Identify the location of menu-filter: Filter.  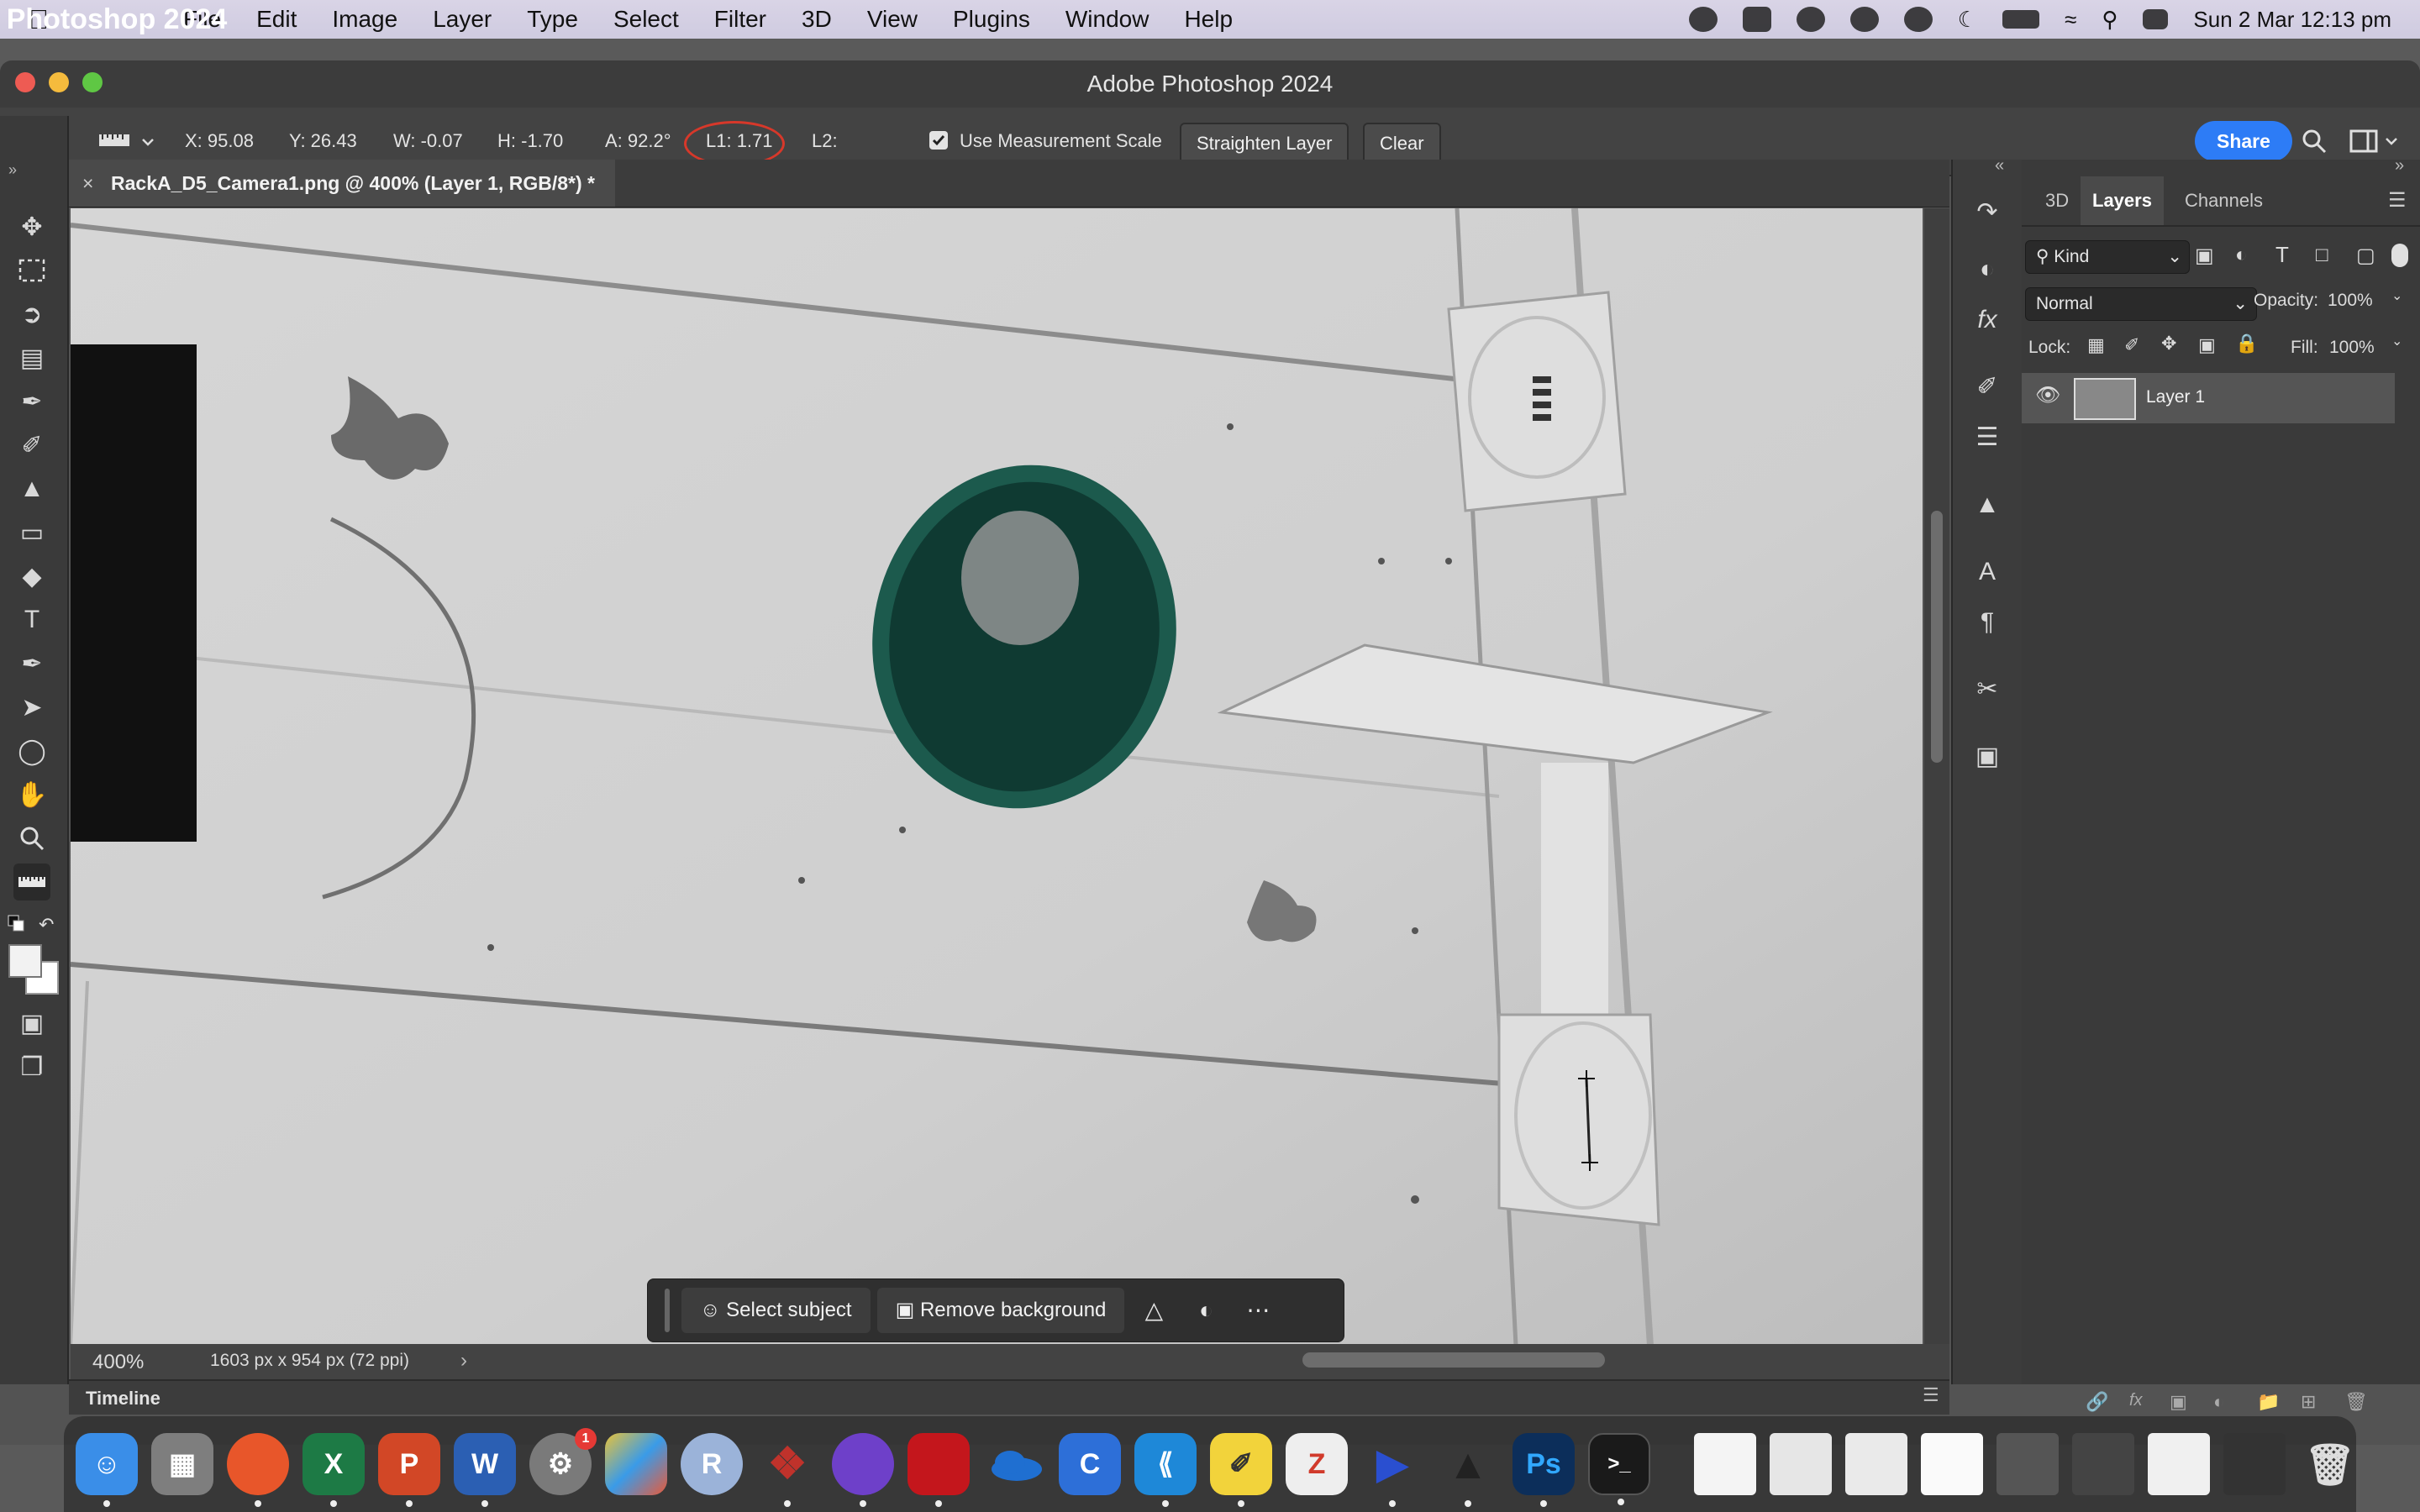
(740, 19).